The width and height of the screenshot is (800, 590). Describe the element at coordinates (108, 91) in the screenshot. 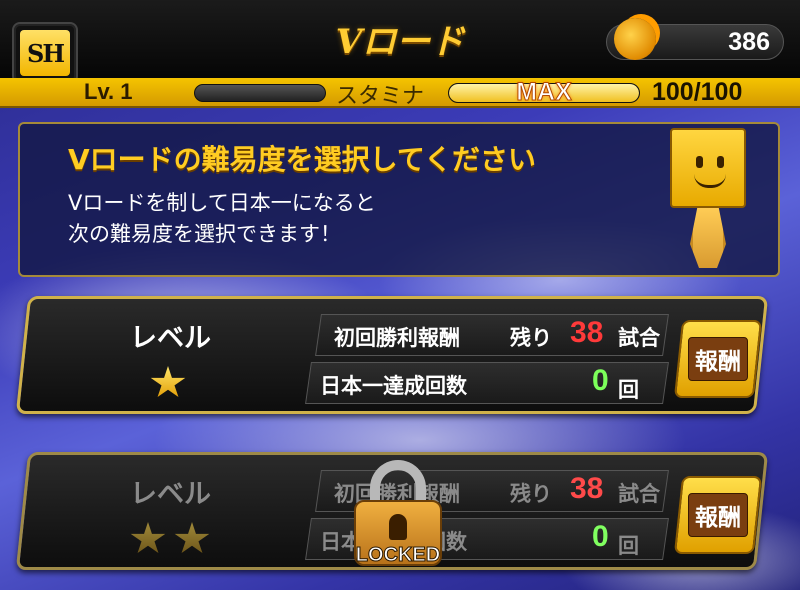

I see `player-level: Lv. 1` at that location.